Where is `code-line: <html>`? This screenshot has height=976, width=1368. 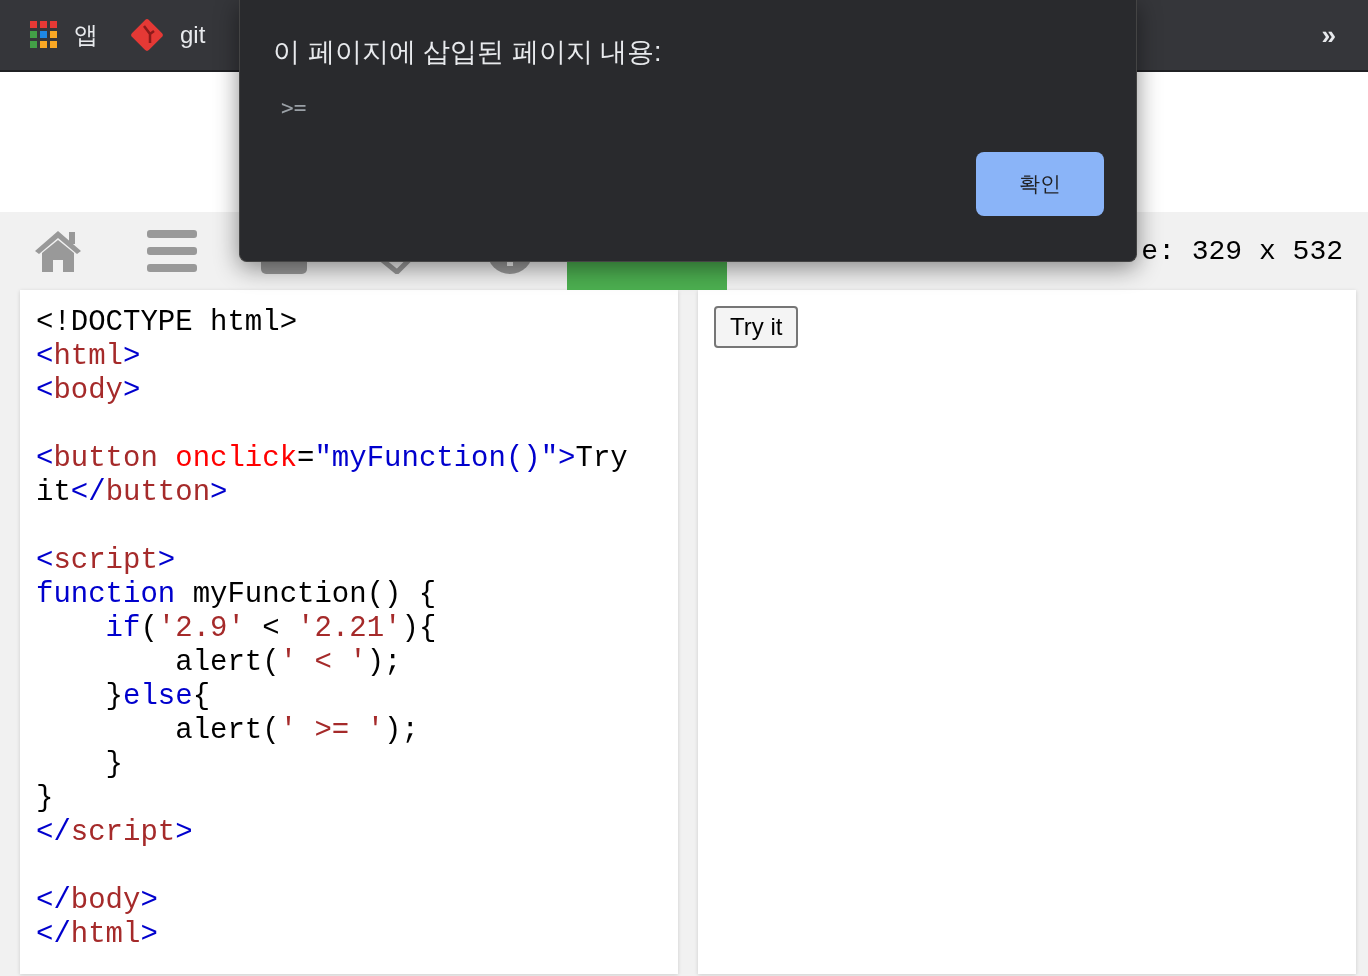
code-line: <html> is located at coordinates (89, 357).